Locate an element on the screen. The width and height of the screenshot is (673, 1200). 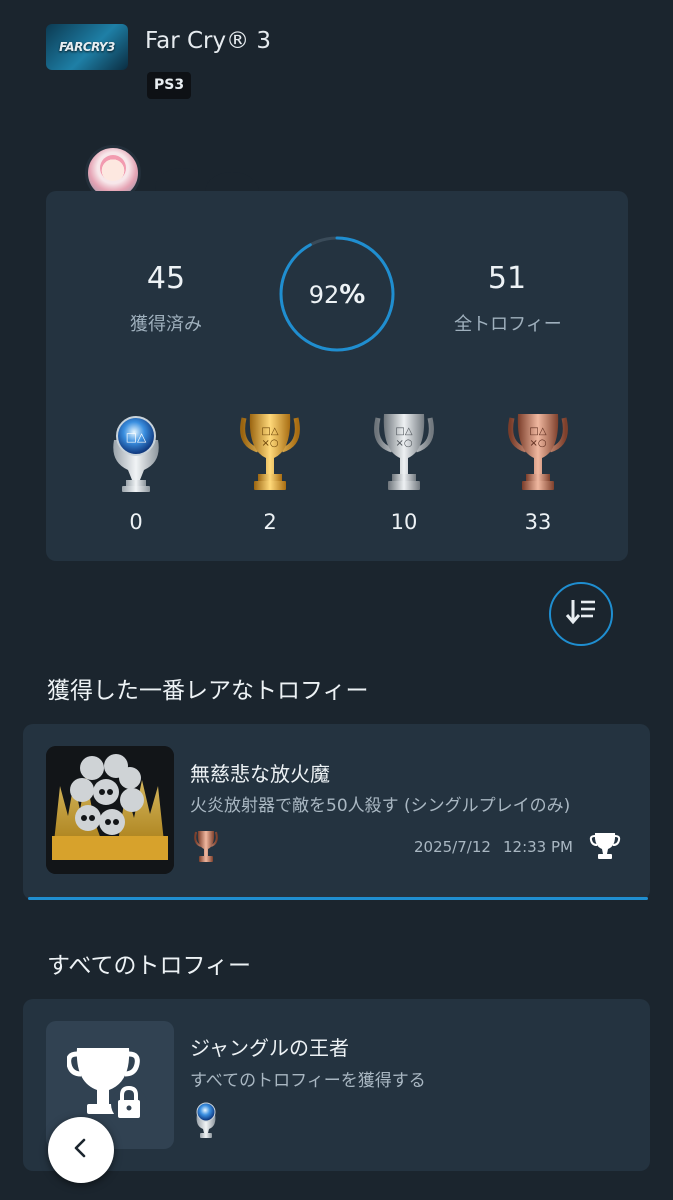
avatar-image is located at coordinates (113, 168).